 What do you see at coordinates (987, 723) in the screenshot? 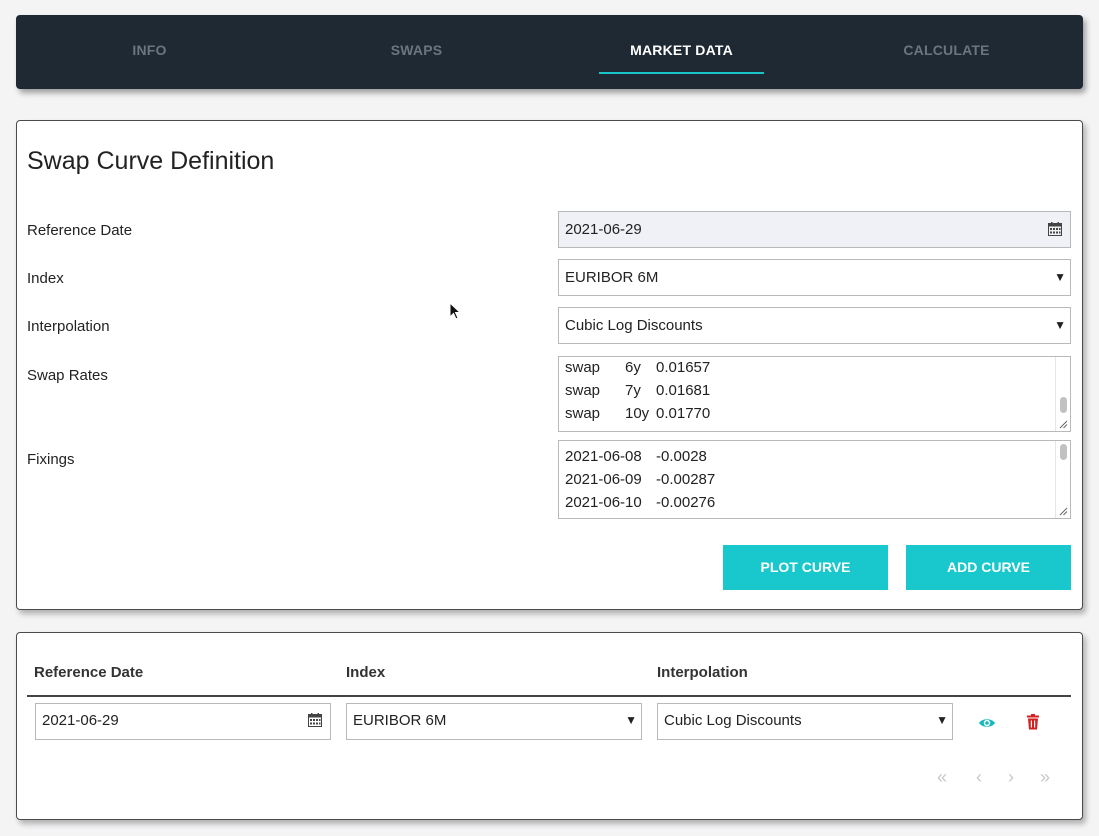
I see `eye-icon` at bounding box center [987, 723].